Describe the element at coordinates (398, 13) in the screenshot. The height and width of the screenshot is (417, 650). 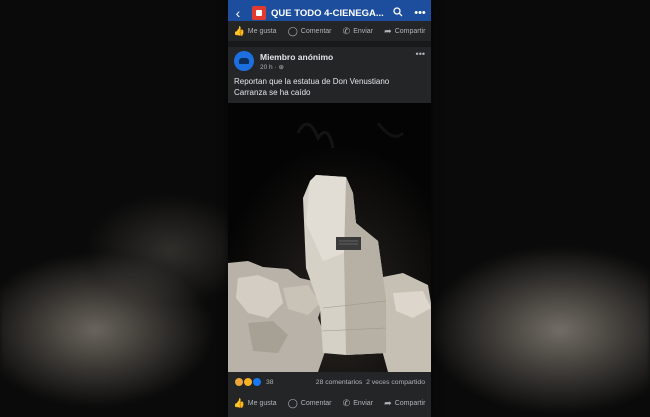
I see `search-icon` at that location.